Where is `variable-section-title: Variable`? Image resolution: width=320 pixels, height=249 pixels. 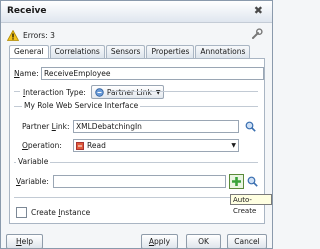
variable-section-title: Variable is located at coordinates (33, 161).